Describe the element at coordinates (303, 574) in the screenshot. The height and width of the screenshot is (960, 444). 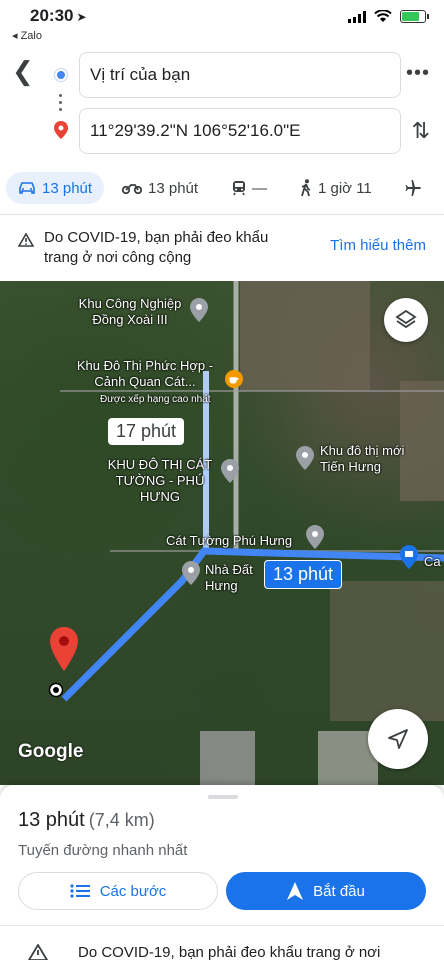
I see `best-route-time: 13 phút` at that location.